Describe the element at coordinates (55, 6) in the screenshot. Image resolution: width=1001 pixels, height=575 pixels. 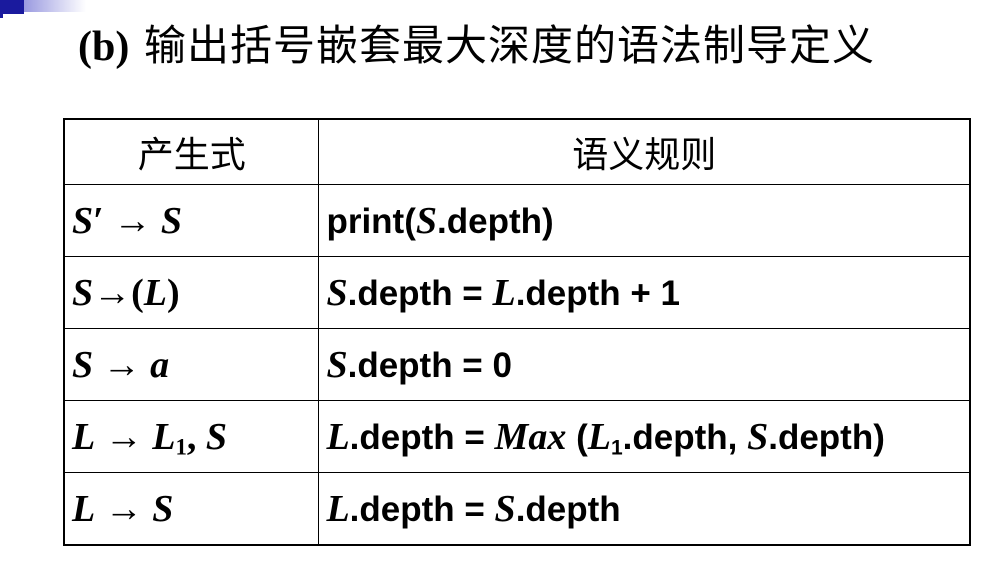
I see `accent-fade` at that location.